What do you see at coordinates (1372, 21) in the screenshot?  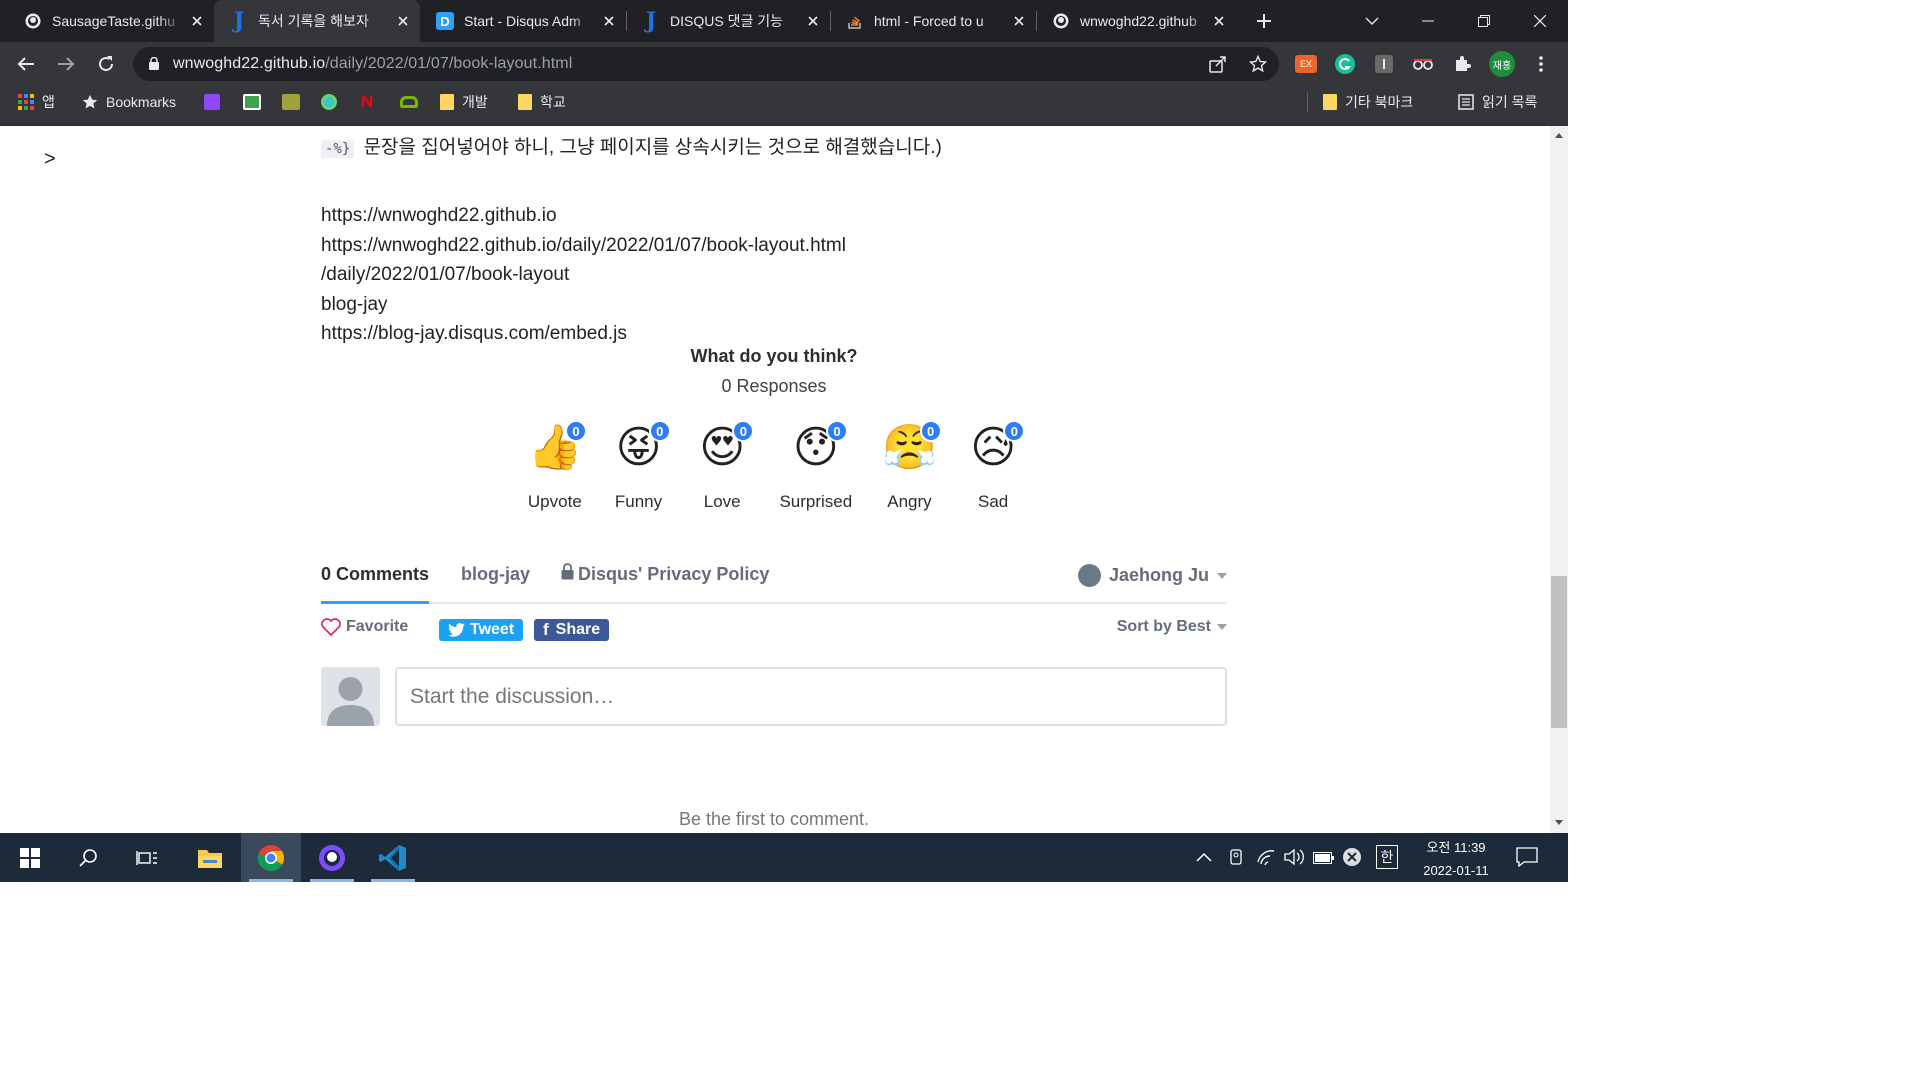 I see `tab-search-button` at bounding box center [1372, 21].